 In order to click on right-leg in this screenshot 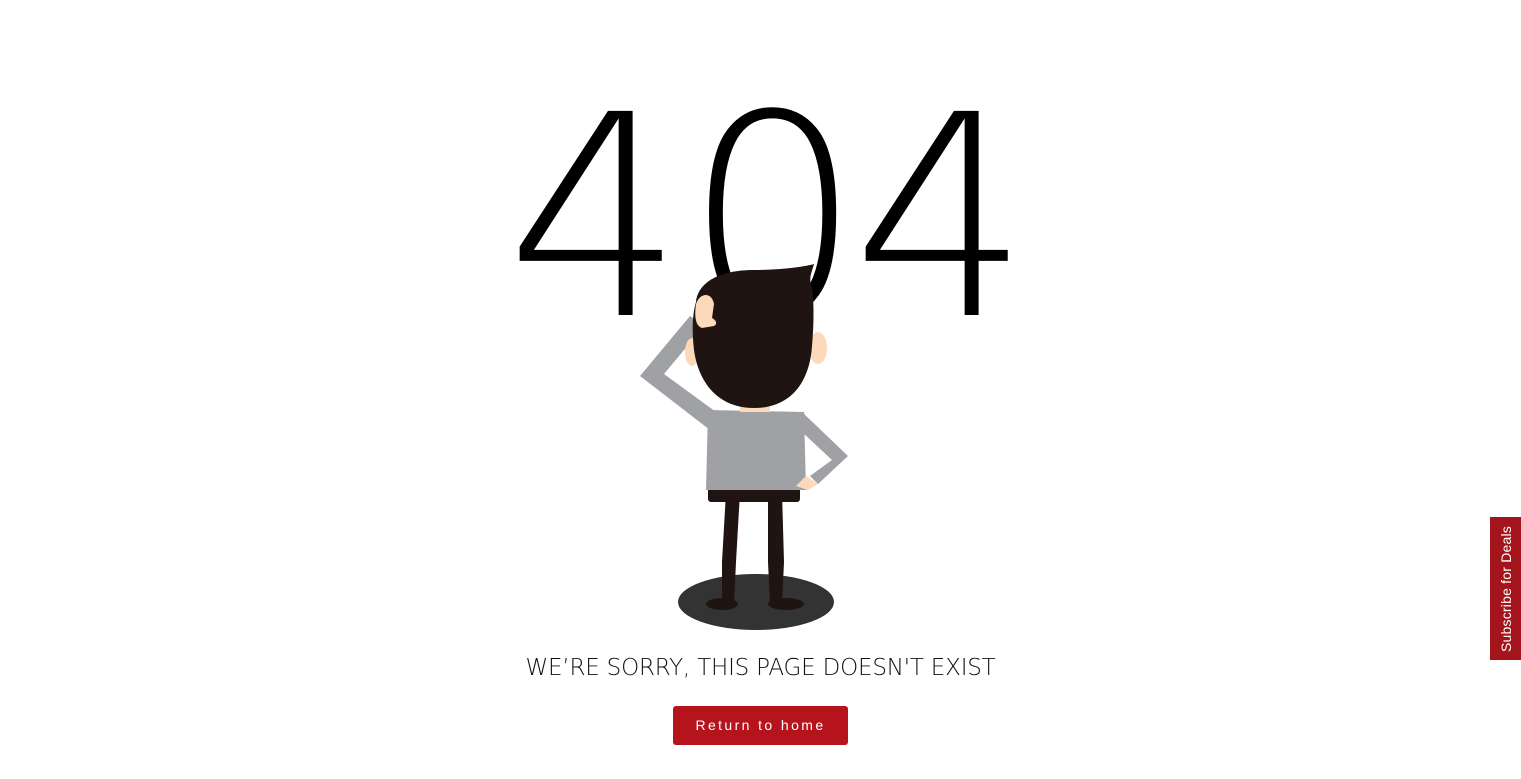, I will do `click(776, 548)`.